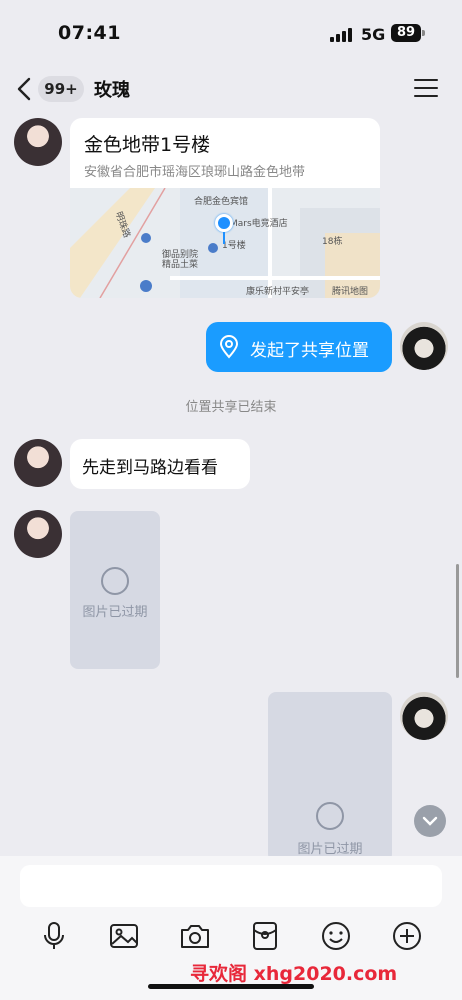  I want to click on camera-icon, so click(195, 936).